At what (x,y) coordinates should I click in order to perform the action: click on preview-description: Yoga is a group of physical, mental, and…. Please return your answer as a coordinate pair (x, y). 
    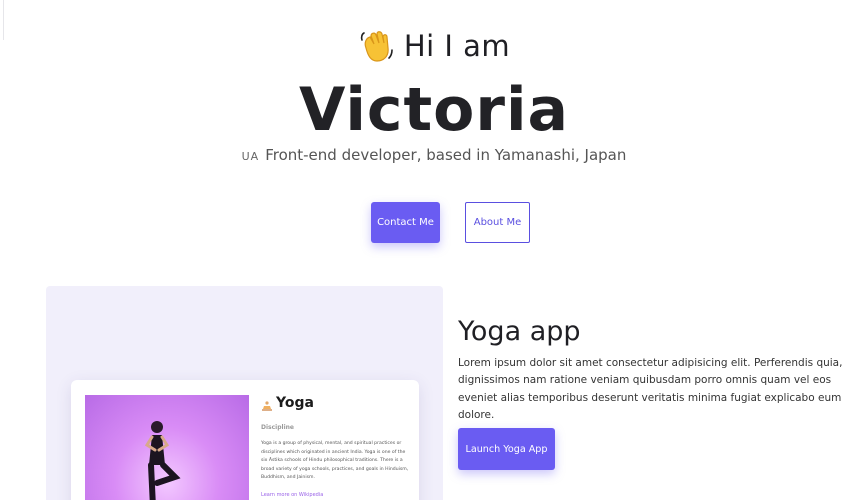
    Looking at the image, I should click on (335, 460).